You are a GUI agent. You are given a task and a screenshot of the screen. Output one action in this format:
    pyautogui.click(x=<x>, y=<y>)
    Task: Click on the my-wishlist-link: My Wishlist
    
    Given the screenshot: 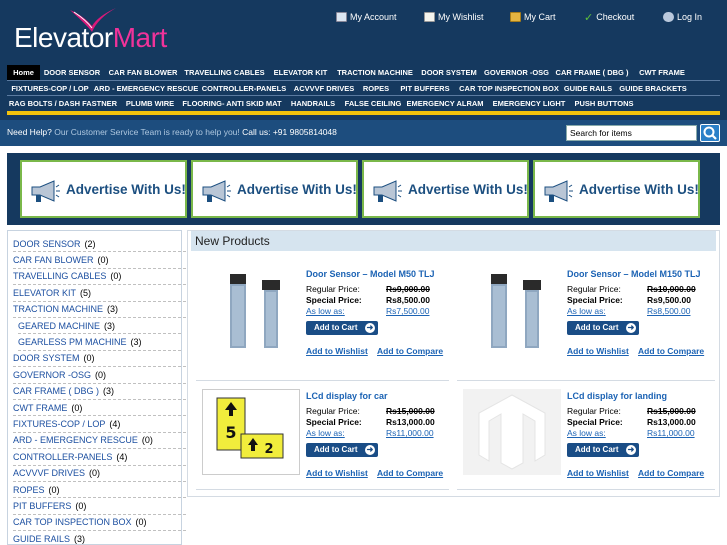 What is the action you would take?
    pyautogui.click(x=454, y=17)
    